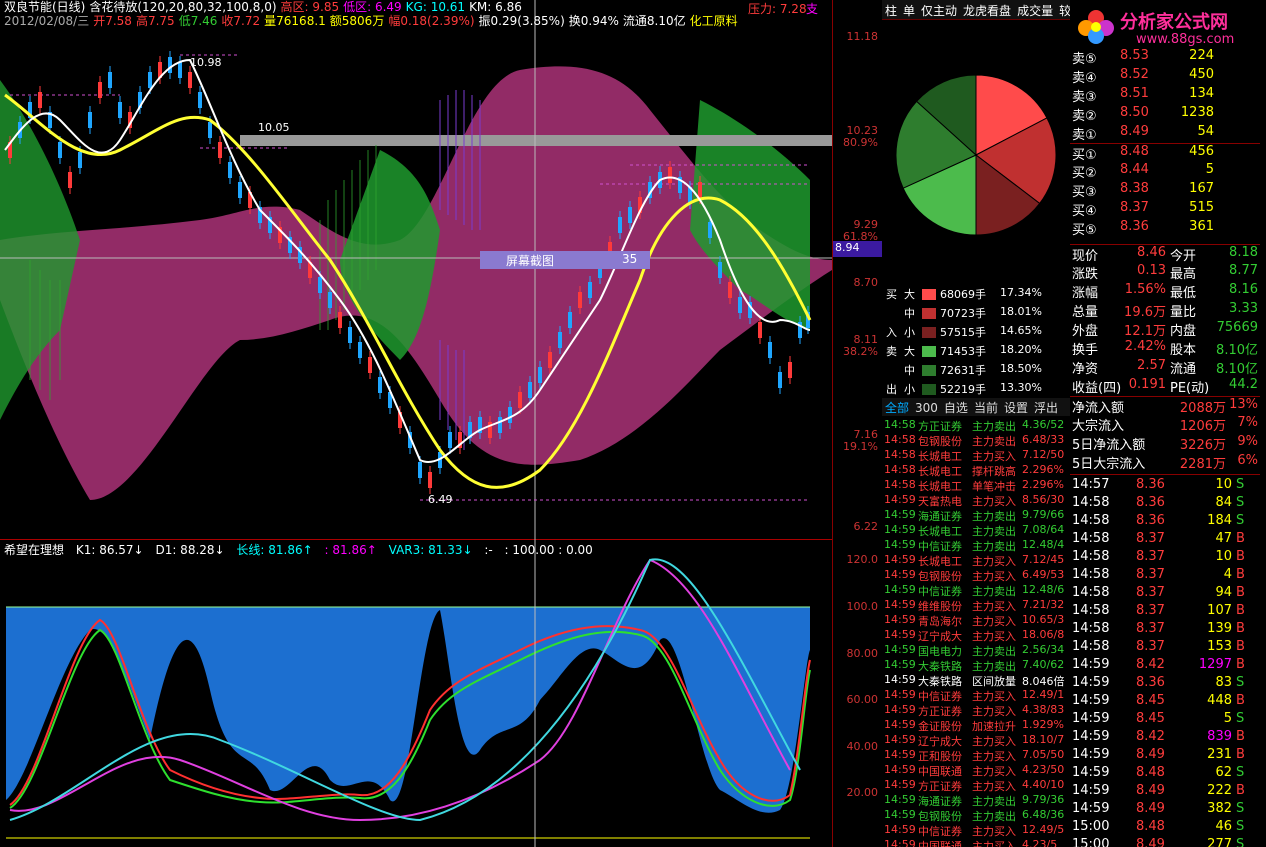 The image size is (1266, 847). I want to click on list-item: 14:59 中信证券 主力买入 12.49/5, so click(976, 830).